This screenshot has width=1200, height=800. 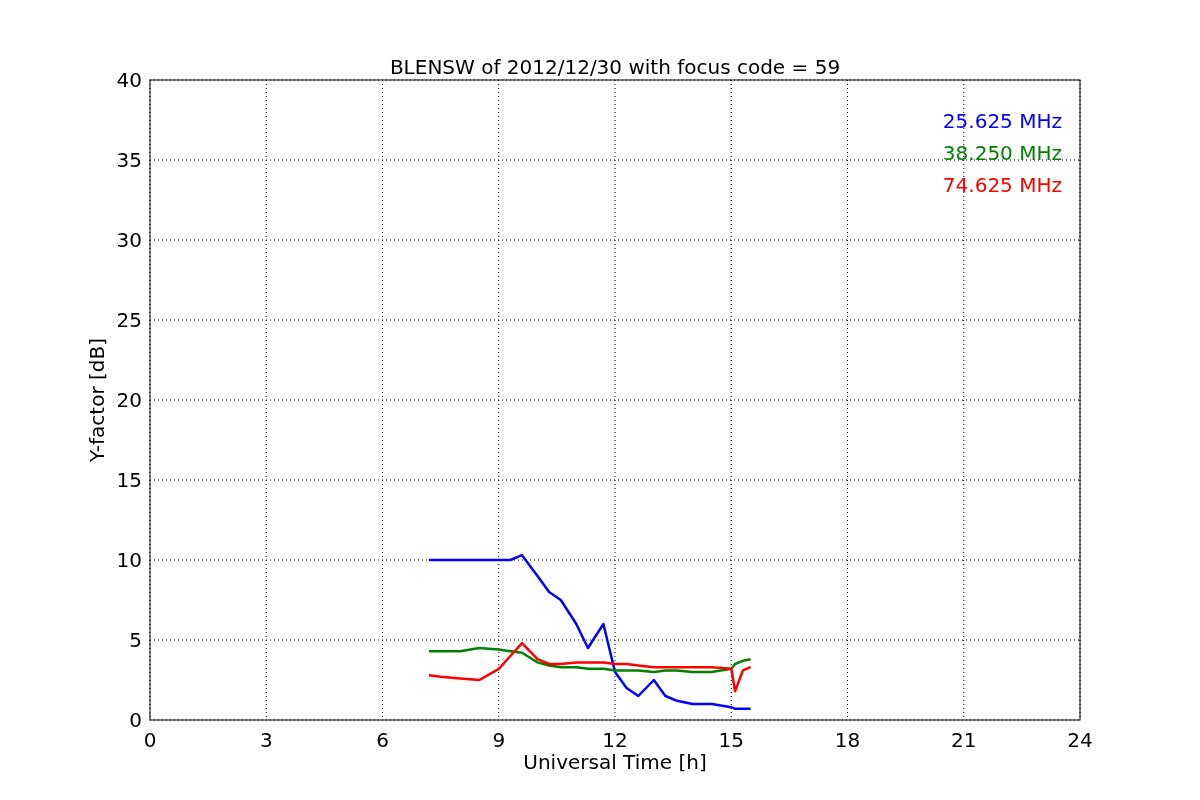 I want to click on x-tick-label: 6, so click(x=382, y=740).